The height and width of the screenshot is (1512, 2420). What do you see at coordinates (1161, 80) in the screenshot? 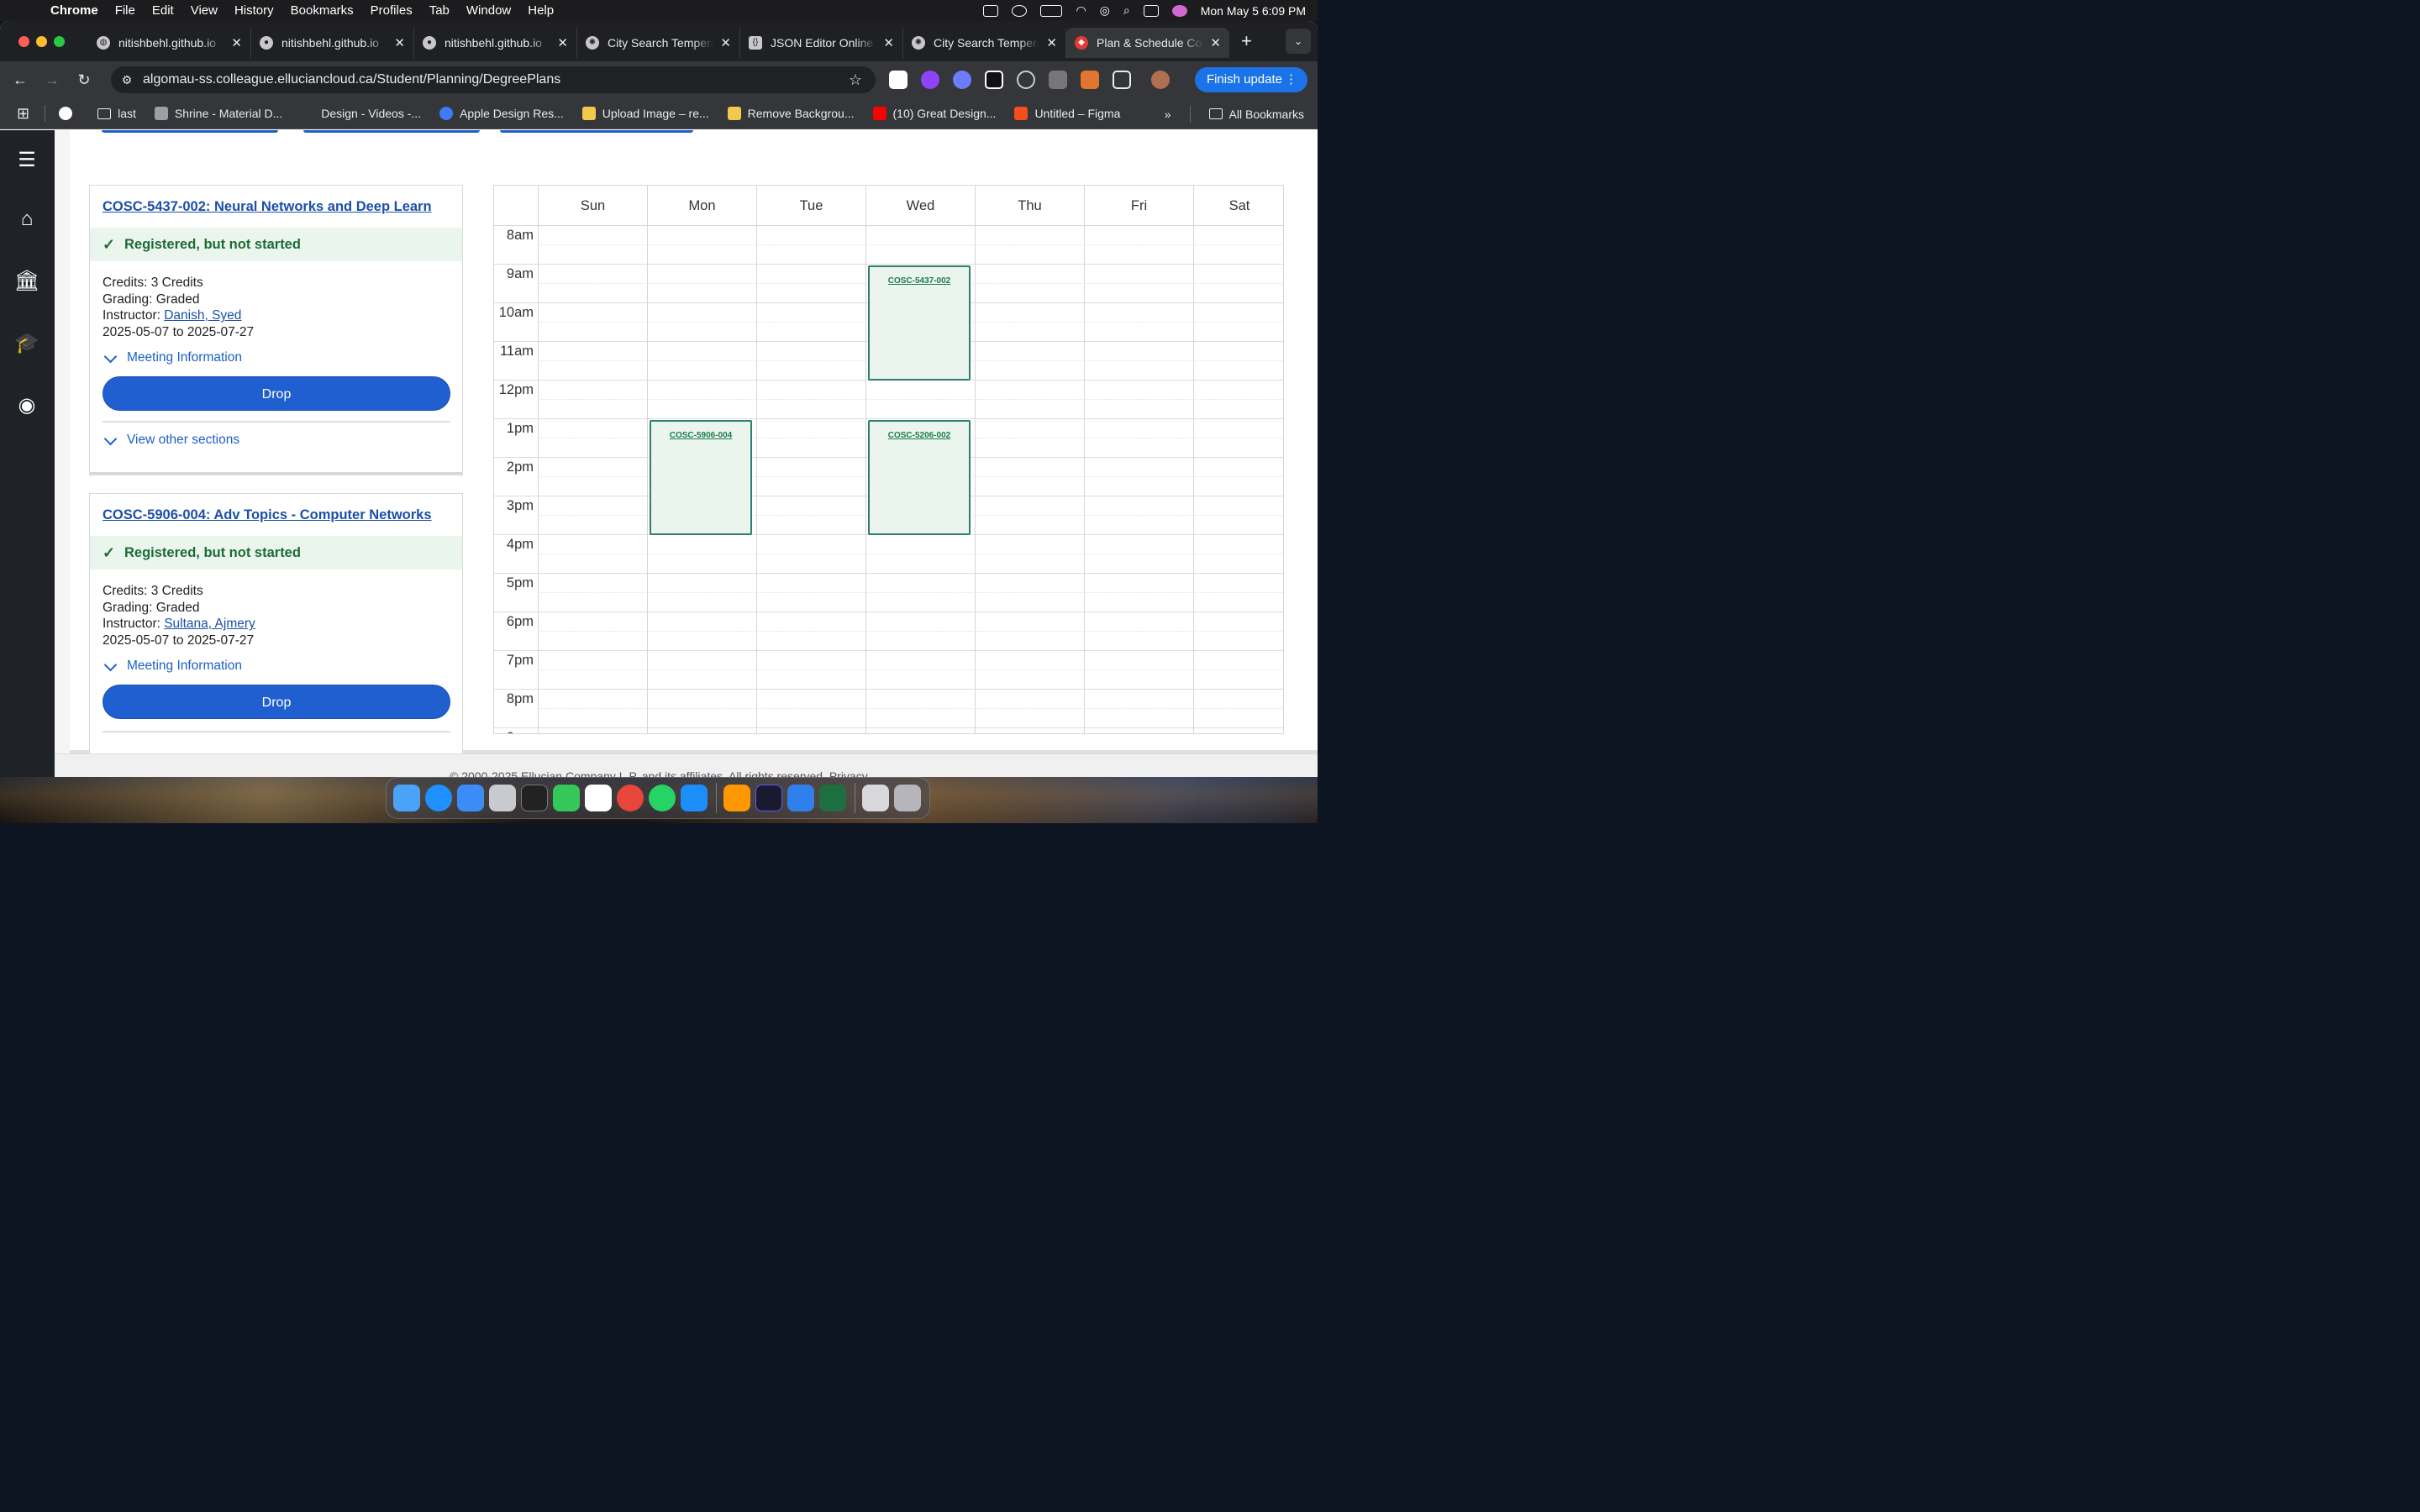
I see `profile-avatar` at bounding box center [1161, 80].